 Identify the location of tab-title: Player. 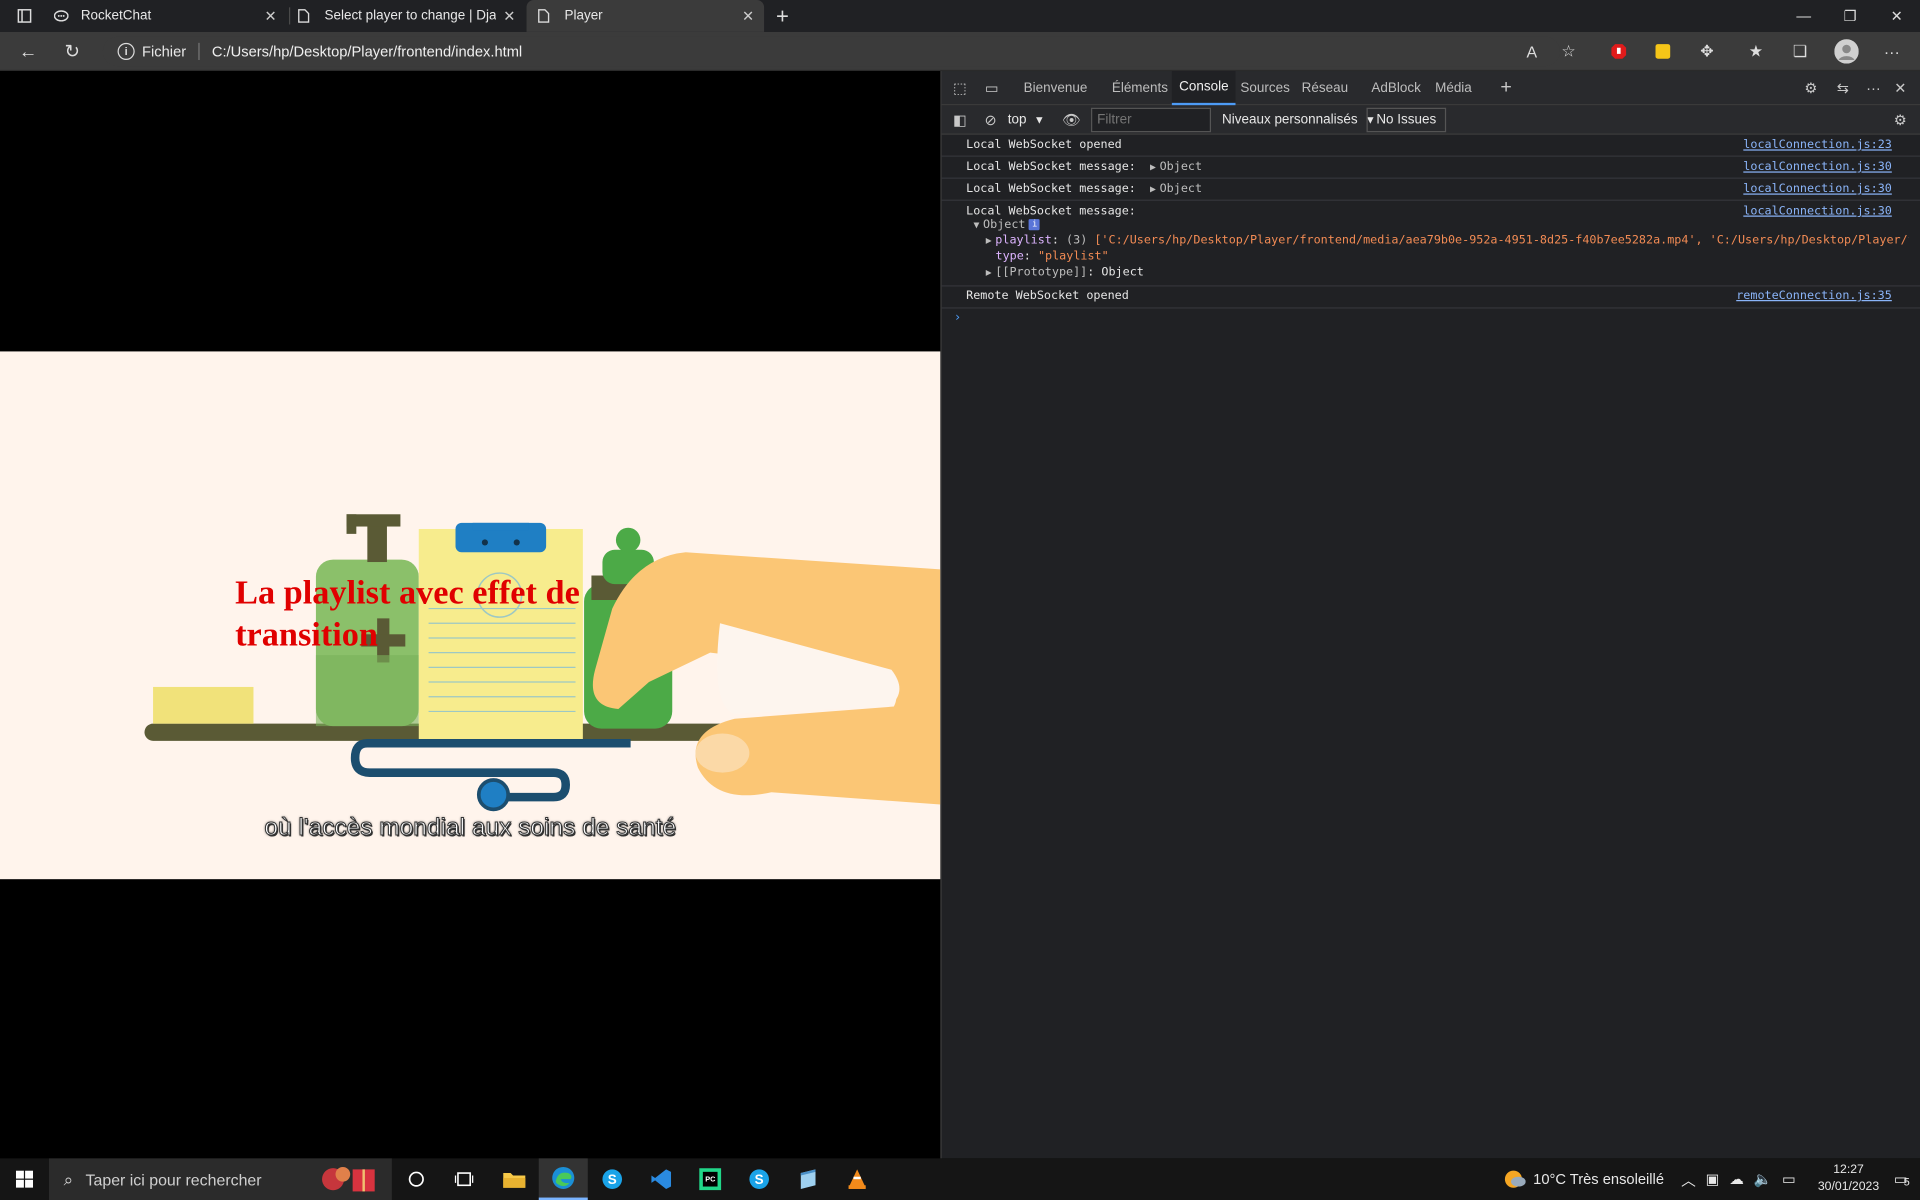
(583, 16).